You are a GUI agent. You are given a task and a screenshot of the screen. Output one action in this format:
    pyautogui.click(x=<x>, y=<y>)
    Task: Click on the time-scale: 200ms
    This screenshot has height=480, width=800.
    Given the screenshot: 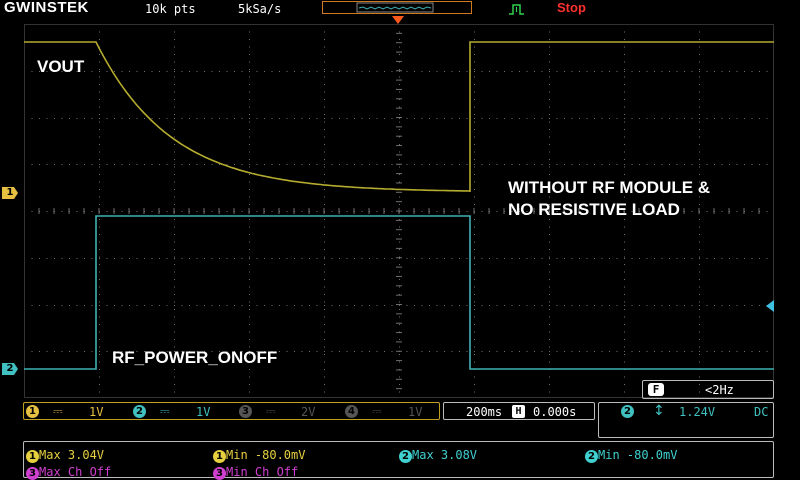 What is the action you would take?
    pyautogui.click(x=484, y=412)
    